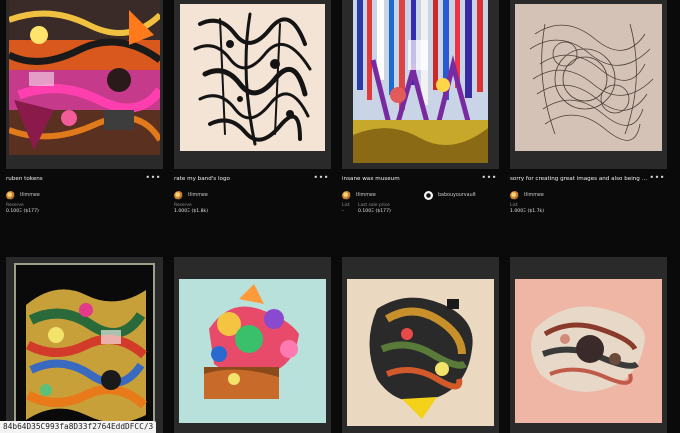  What do you see at coordinates (78, 427) in the screenshot?
I see `link-status-bar: 84b64D35C993fa8D33f2764EddDFCC/3` at bounding box center [78, 427].